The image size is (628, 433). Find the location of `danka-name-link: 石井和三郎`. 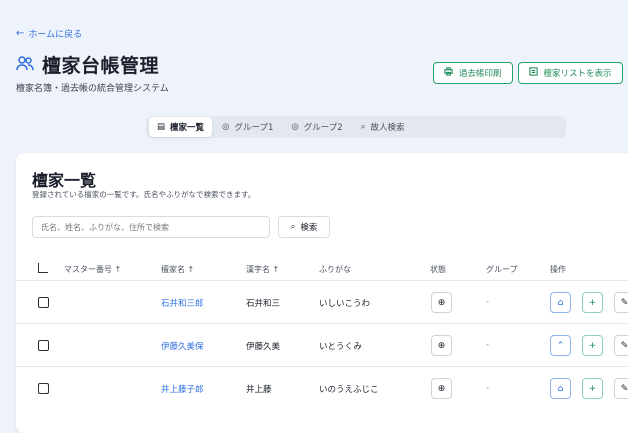

danka-name-link: 石井和三郎 is located at coordinates (182, 303).